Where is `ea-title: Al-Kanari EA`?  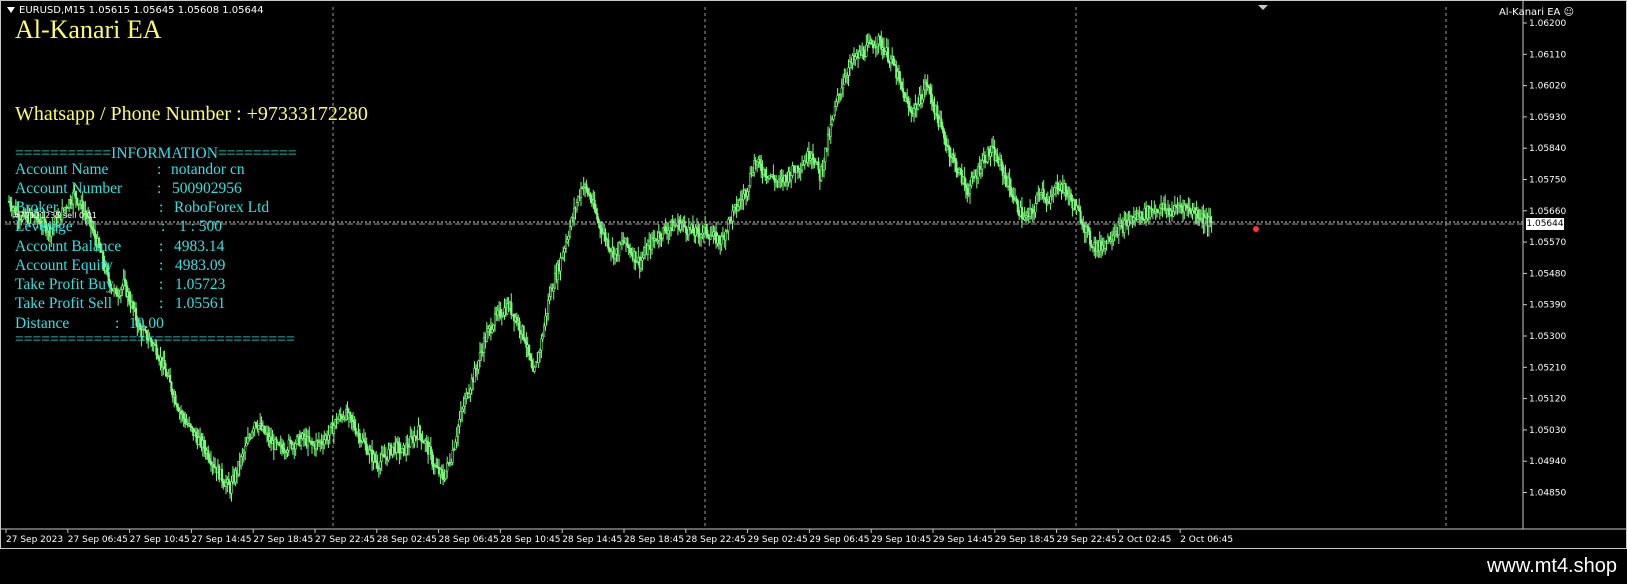 ea-title: Al-Kanari EA is located at coordinates (88, 29).